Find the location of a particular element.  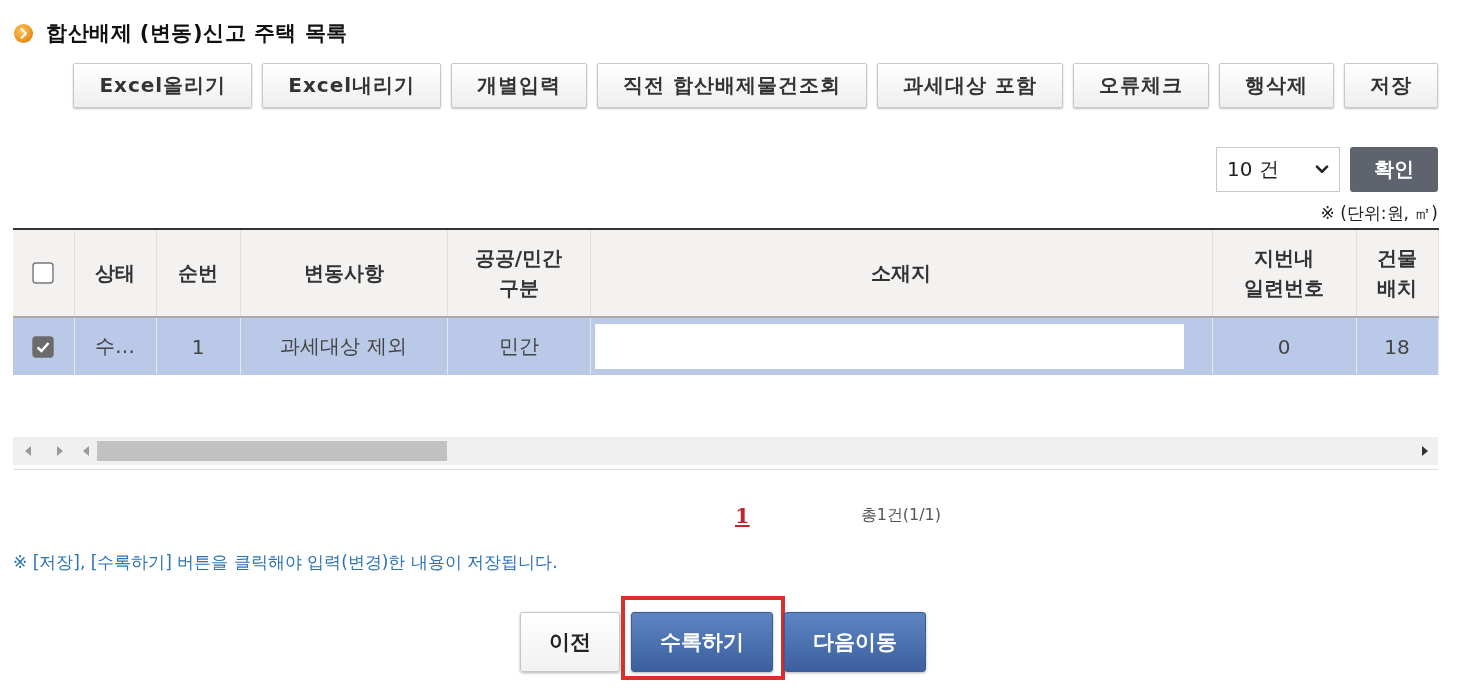

column-header: 변동사항 is located at coordinates (343, 273).